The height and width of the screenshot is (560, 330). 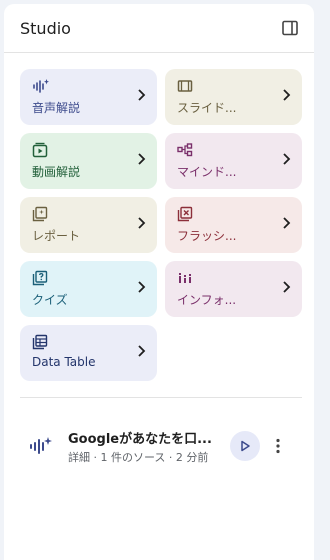 I want to click on tile-label: レポート, so click(x=56, y=236).